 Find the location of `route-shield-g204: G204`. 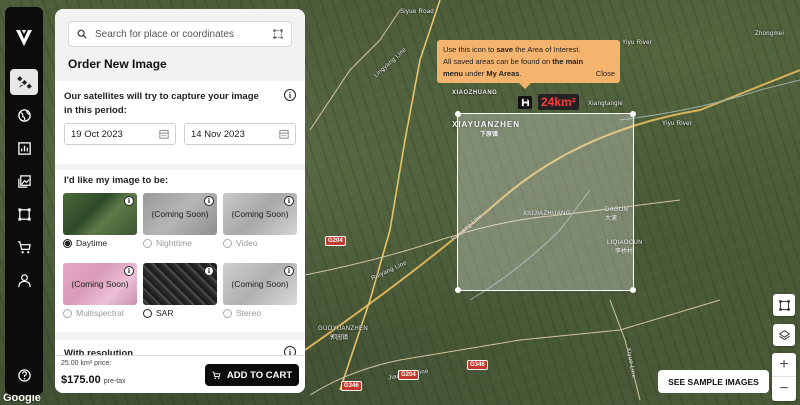

route-shield-g204: G204 is located at coordinates (335, 241).